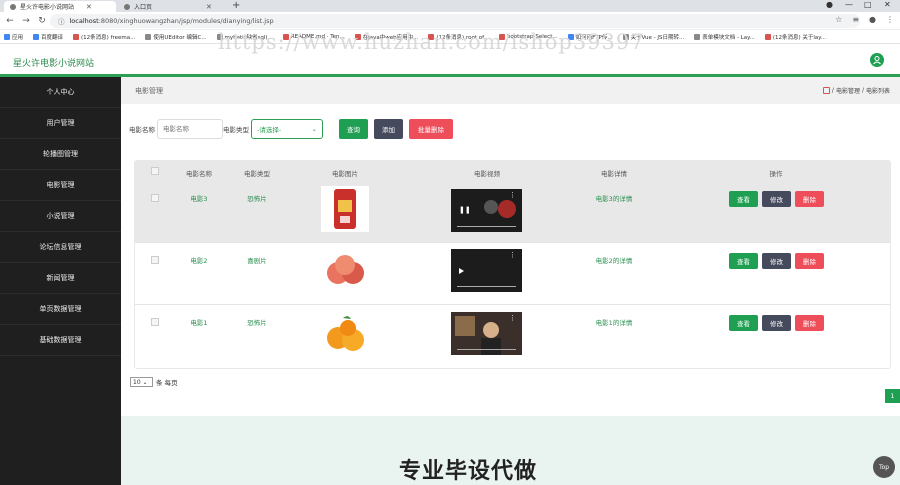  I want to click on batch-delete-button: 批量删除, so click(431, 129).